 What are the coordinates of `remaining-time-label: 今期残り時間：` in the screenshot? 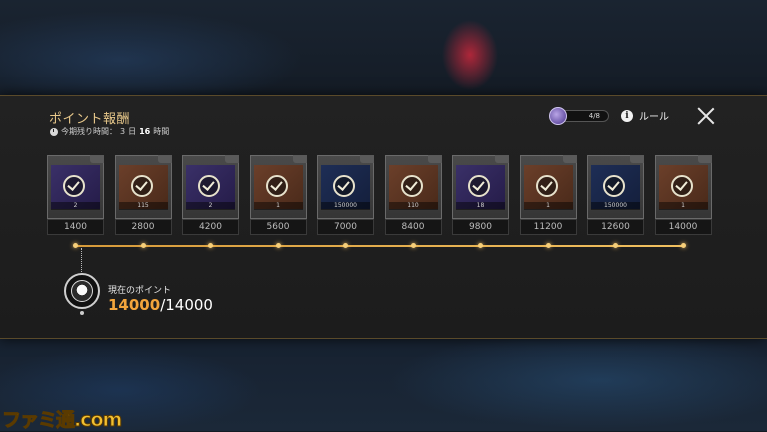 It's located at (89, 131).